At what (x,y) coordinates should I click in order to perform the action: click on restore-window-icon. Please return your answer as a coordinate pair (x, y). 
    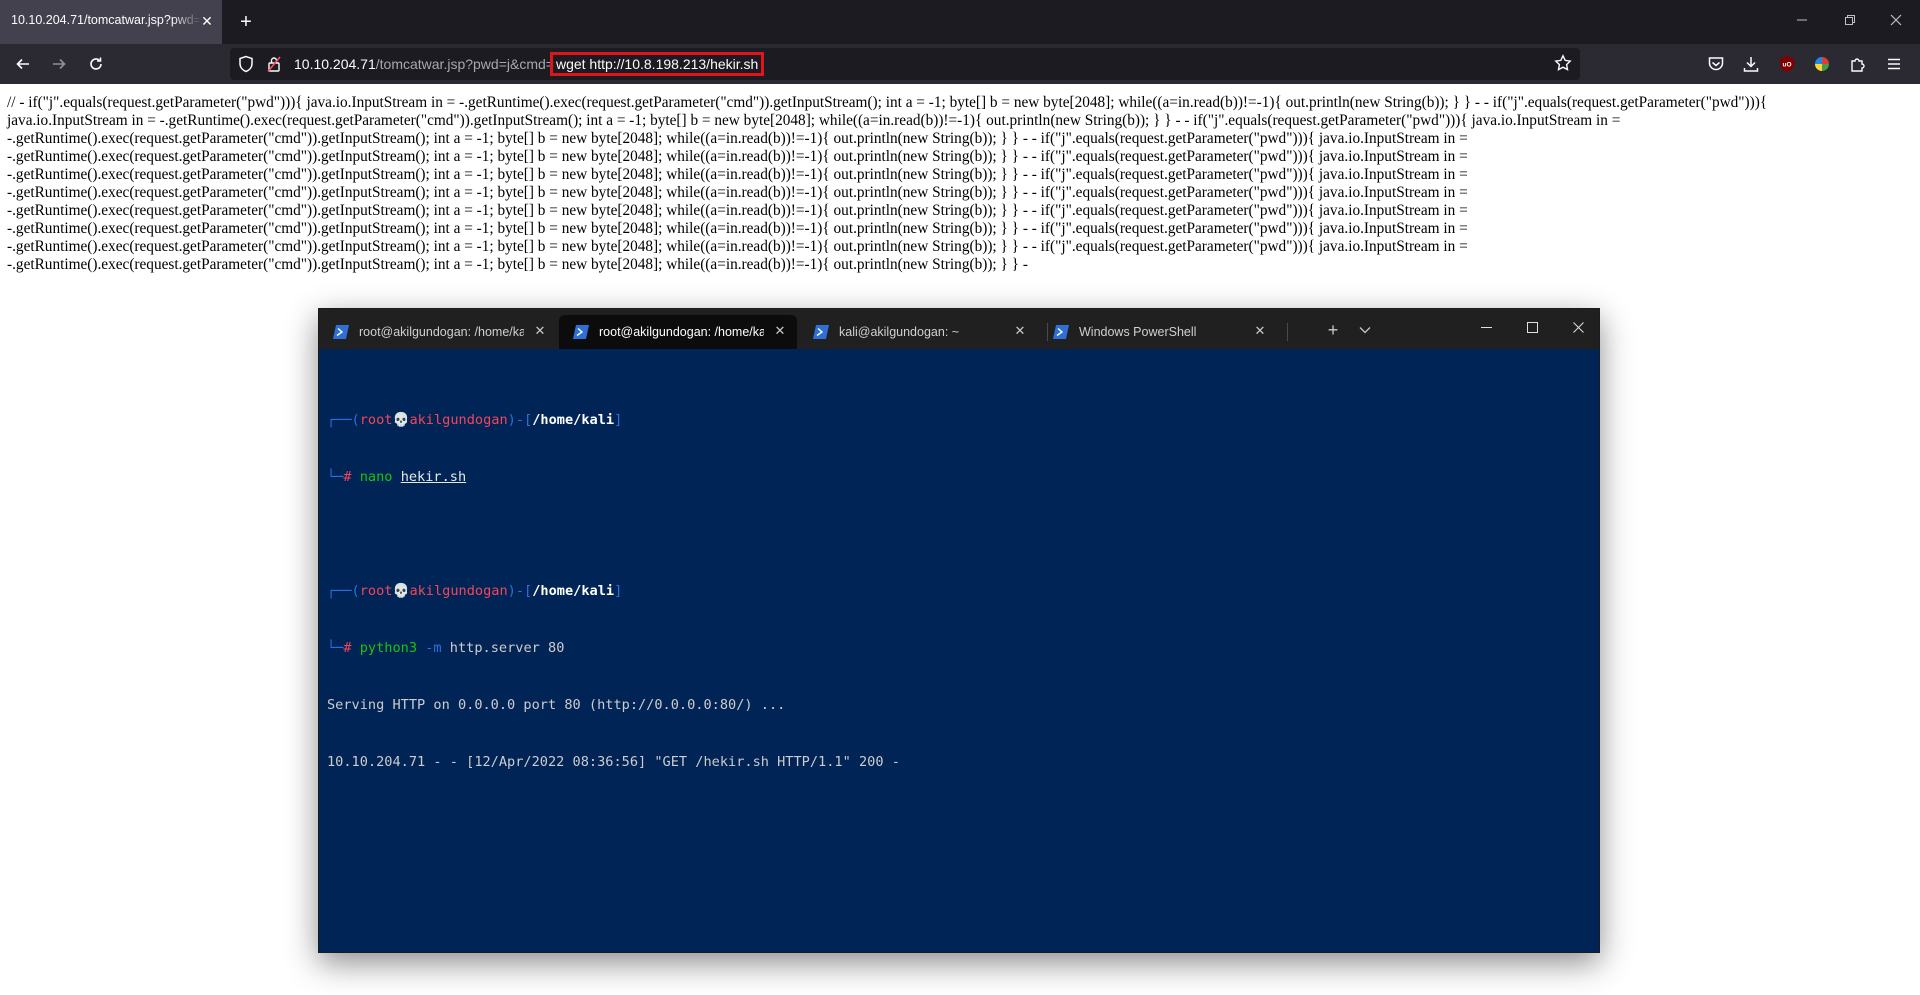
    Looking at the image, I should click on (1850, 22).